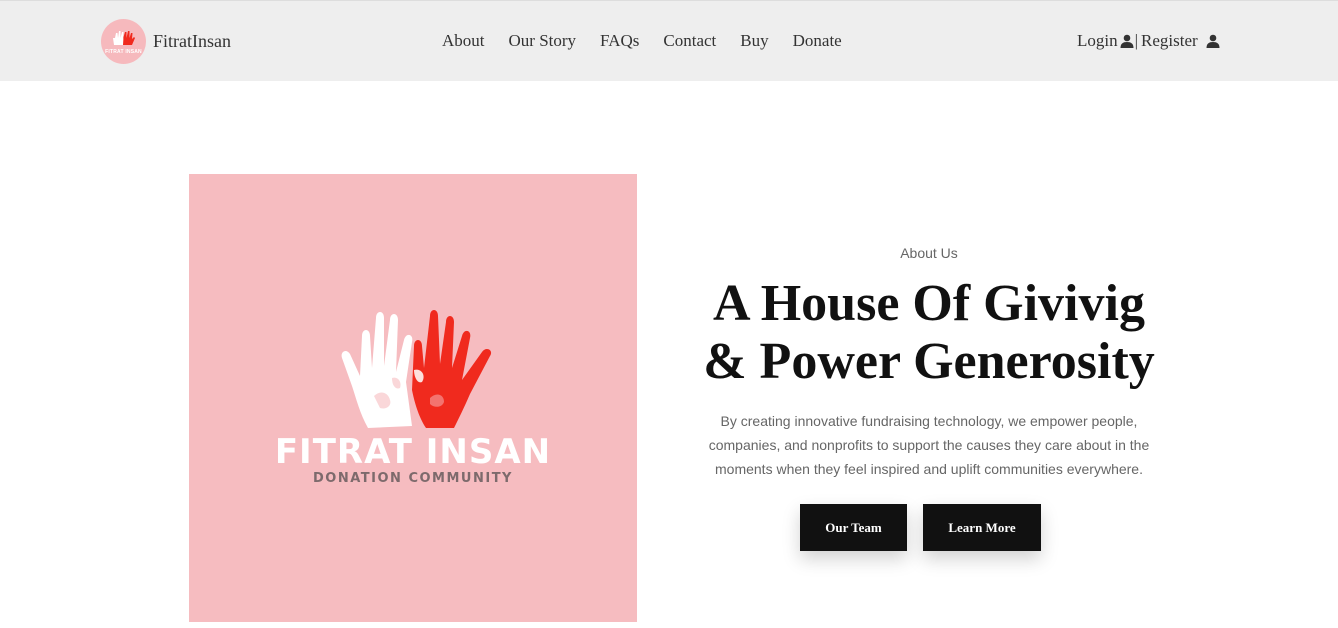 The width and height of the screenshot is (1338, 628). I want to click on login-link: Login, so click(1105, 41).